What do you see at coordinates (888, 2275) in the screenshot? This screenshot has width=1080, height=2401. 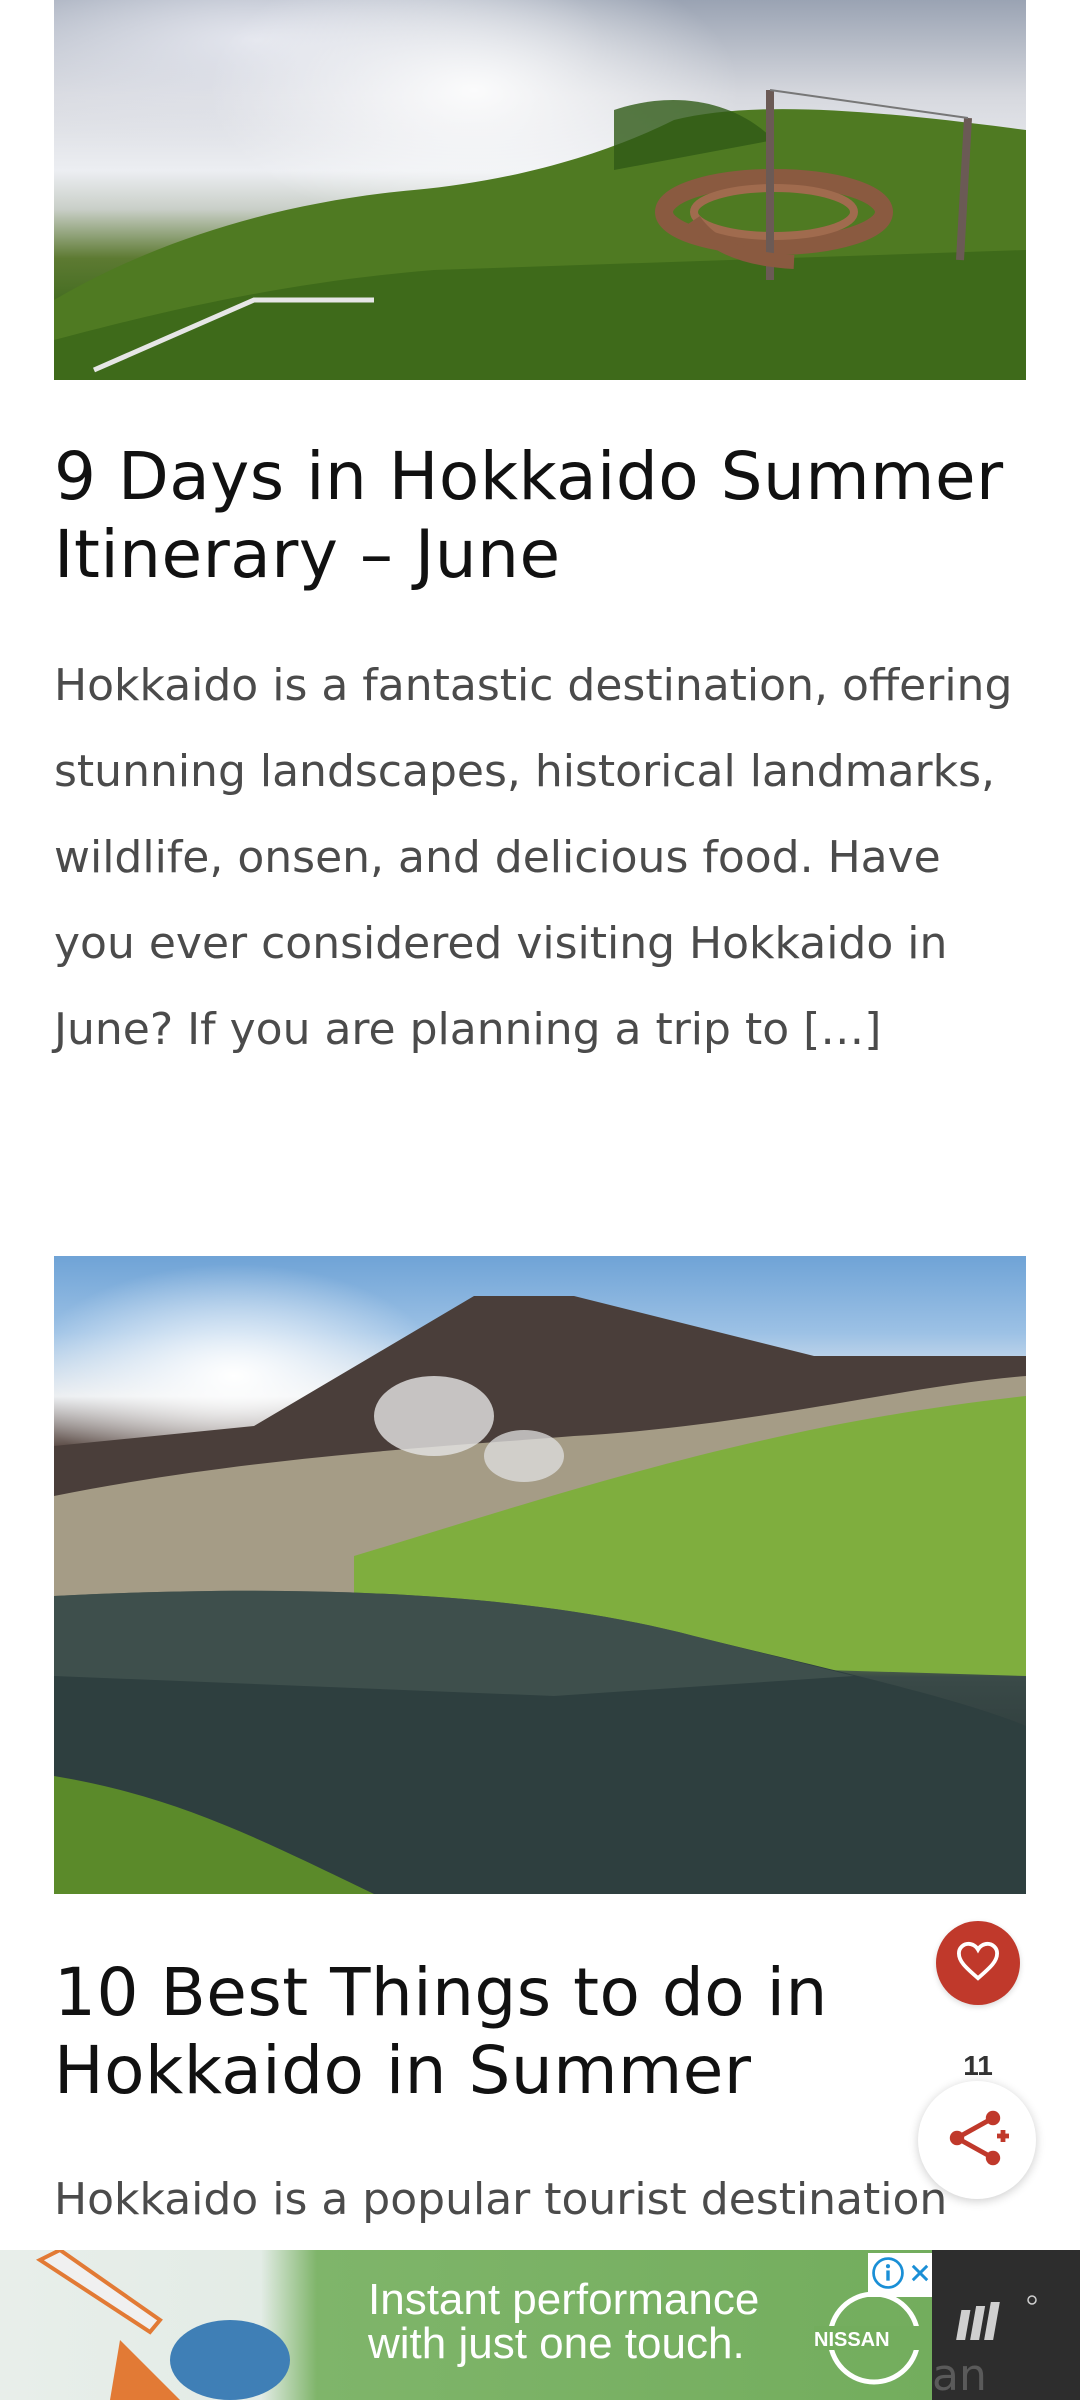 I see `info-icon` at bounding box center [888, 2275].